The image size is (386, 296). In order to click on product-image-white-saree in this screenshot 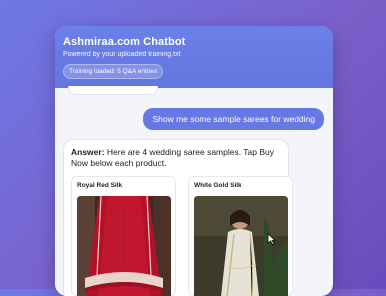, I will do `click(241, 245)`.